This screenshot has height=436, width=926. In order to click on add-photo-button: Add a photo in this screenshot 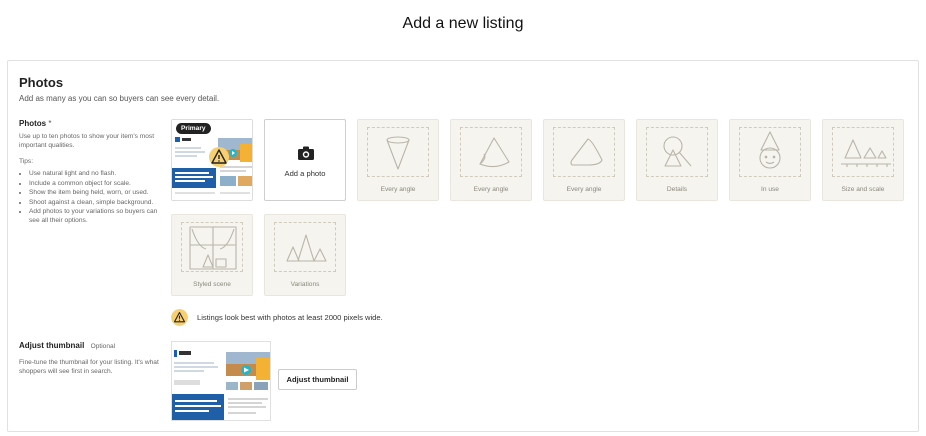, I will do `click(305, 160)`.